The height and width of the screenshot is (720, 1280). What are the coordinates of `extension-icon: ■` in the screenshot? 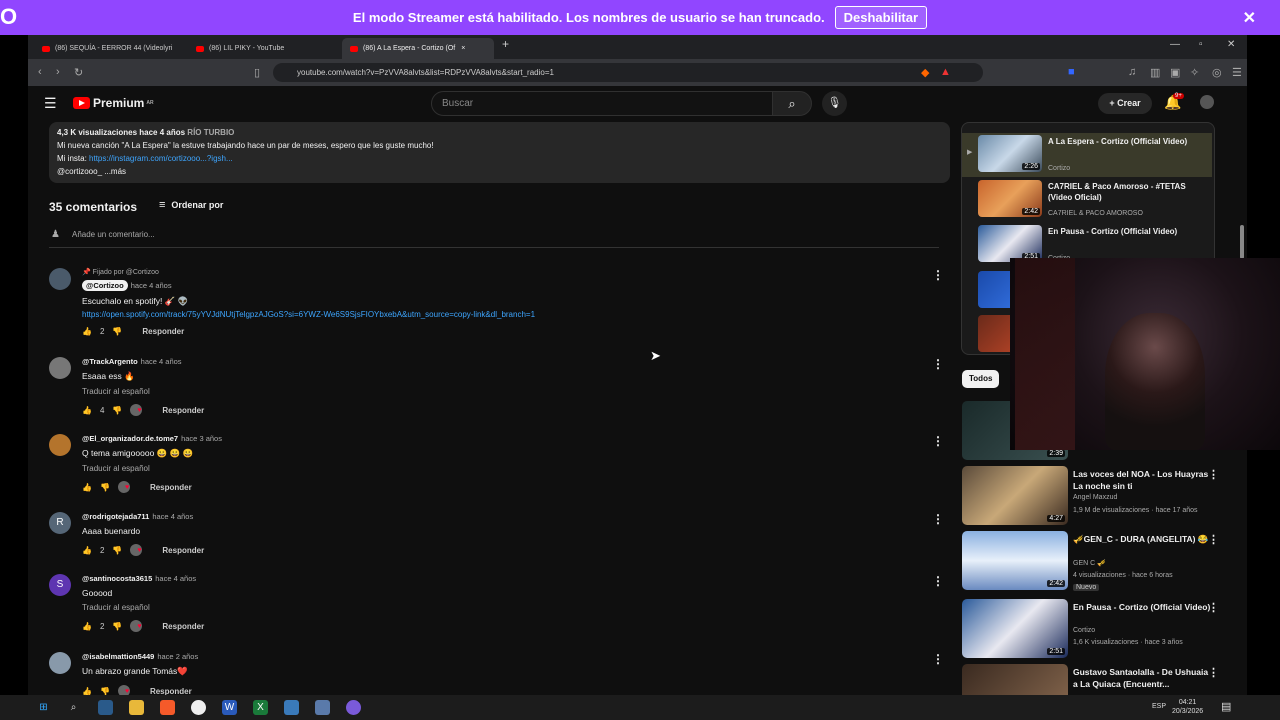 It's located at (1071, 72).